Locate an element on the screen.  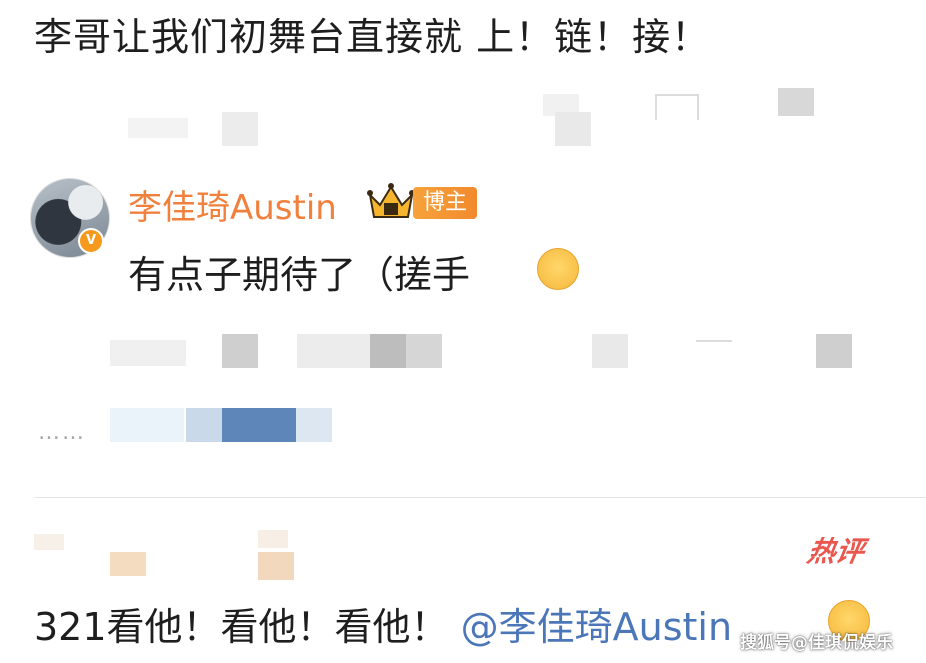
divider is located at coordinates (480, 497).